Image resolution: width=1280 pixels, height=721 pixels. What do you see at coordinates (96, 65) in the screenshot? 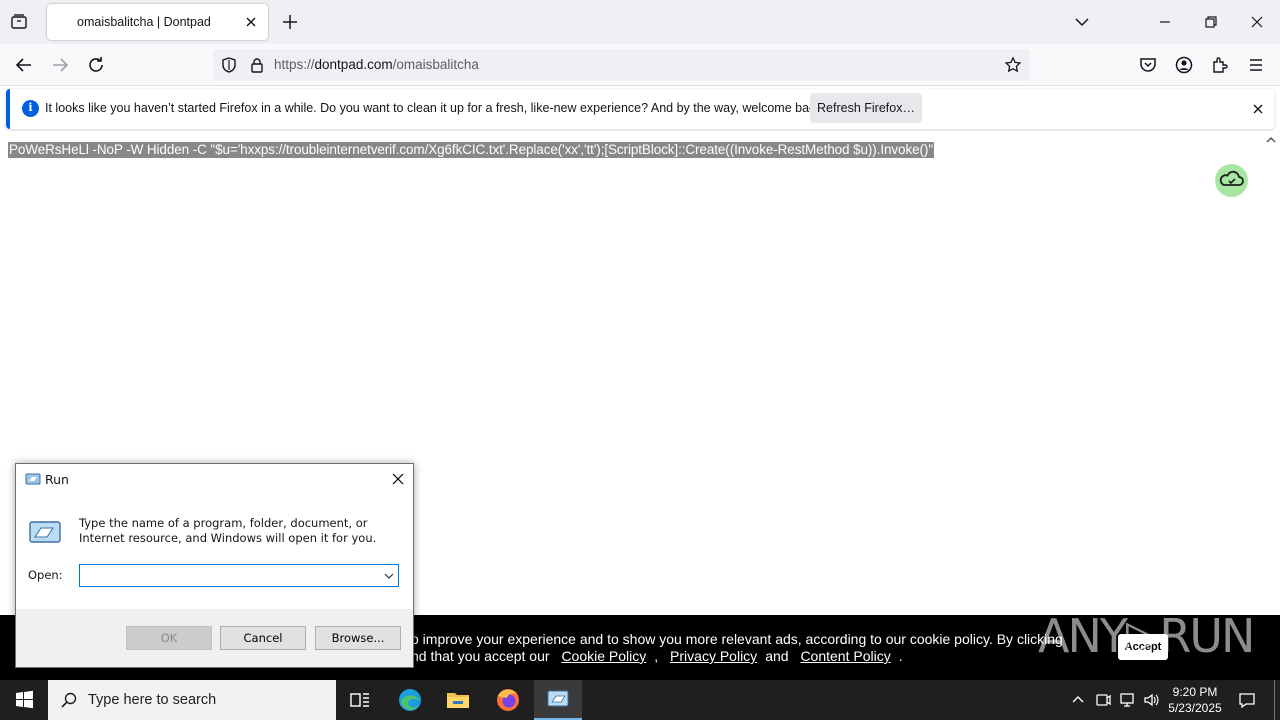
I see `reload-icon` at bounding box center [96, 65].